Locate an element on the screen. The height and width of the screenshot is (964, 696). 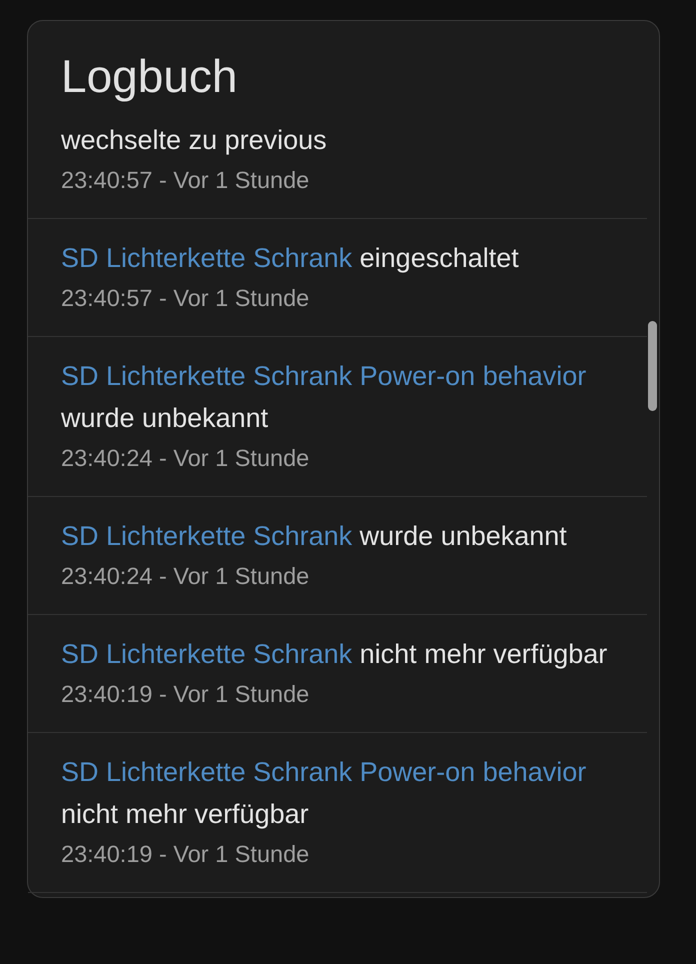
log-message: SD Lichterkette Schrank nicht mehr verfügbar is located at coordinates (334, 654).